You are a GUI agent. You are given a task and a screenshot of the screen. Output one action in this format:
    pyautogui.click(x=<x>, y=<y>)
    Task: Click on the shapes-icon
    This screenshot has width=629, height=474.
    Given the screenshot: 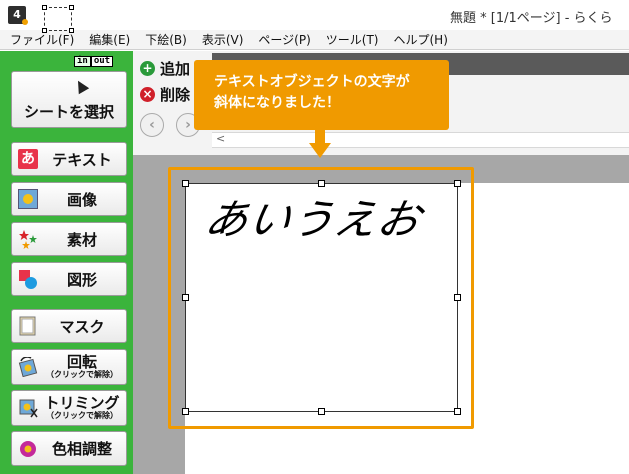 What is the action you would take?
    pyautogui.click(x=28, y=279)
    